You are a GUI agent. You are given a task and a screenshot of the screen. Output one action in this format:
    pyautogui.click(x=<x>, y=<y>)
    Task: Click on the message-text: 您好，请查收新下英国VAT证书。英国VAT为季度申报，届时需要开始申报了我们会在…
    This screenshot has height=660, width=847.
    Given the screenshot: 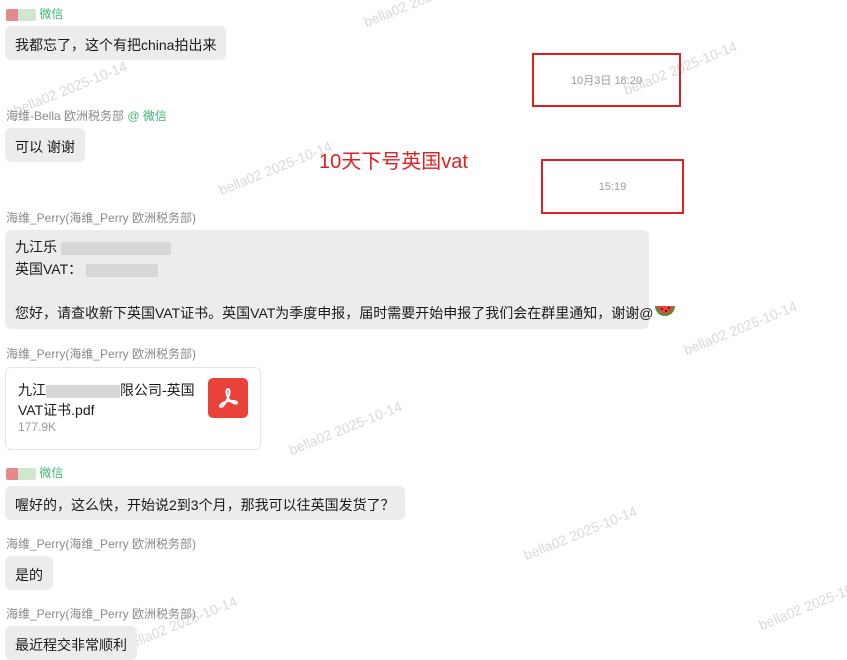 What is the action you would take?
    pyautogui.click(x=334, y=313)
    